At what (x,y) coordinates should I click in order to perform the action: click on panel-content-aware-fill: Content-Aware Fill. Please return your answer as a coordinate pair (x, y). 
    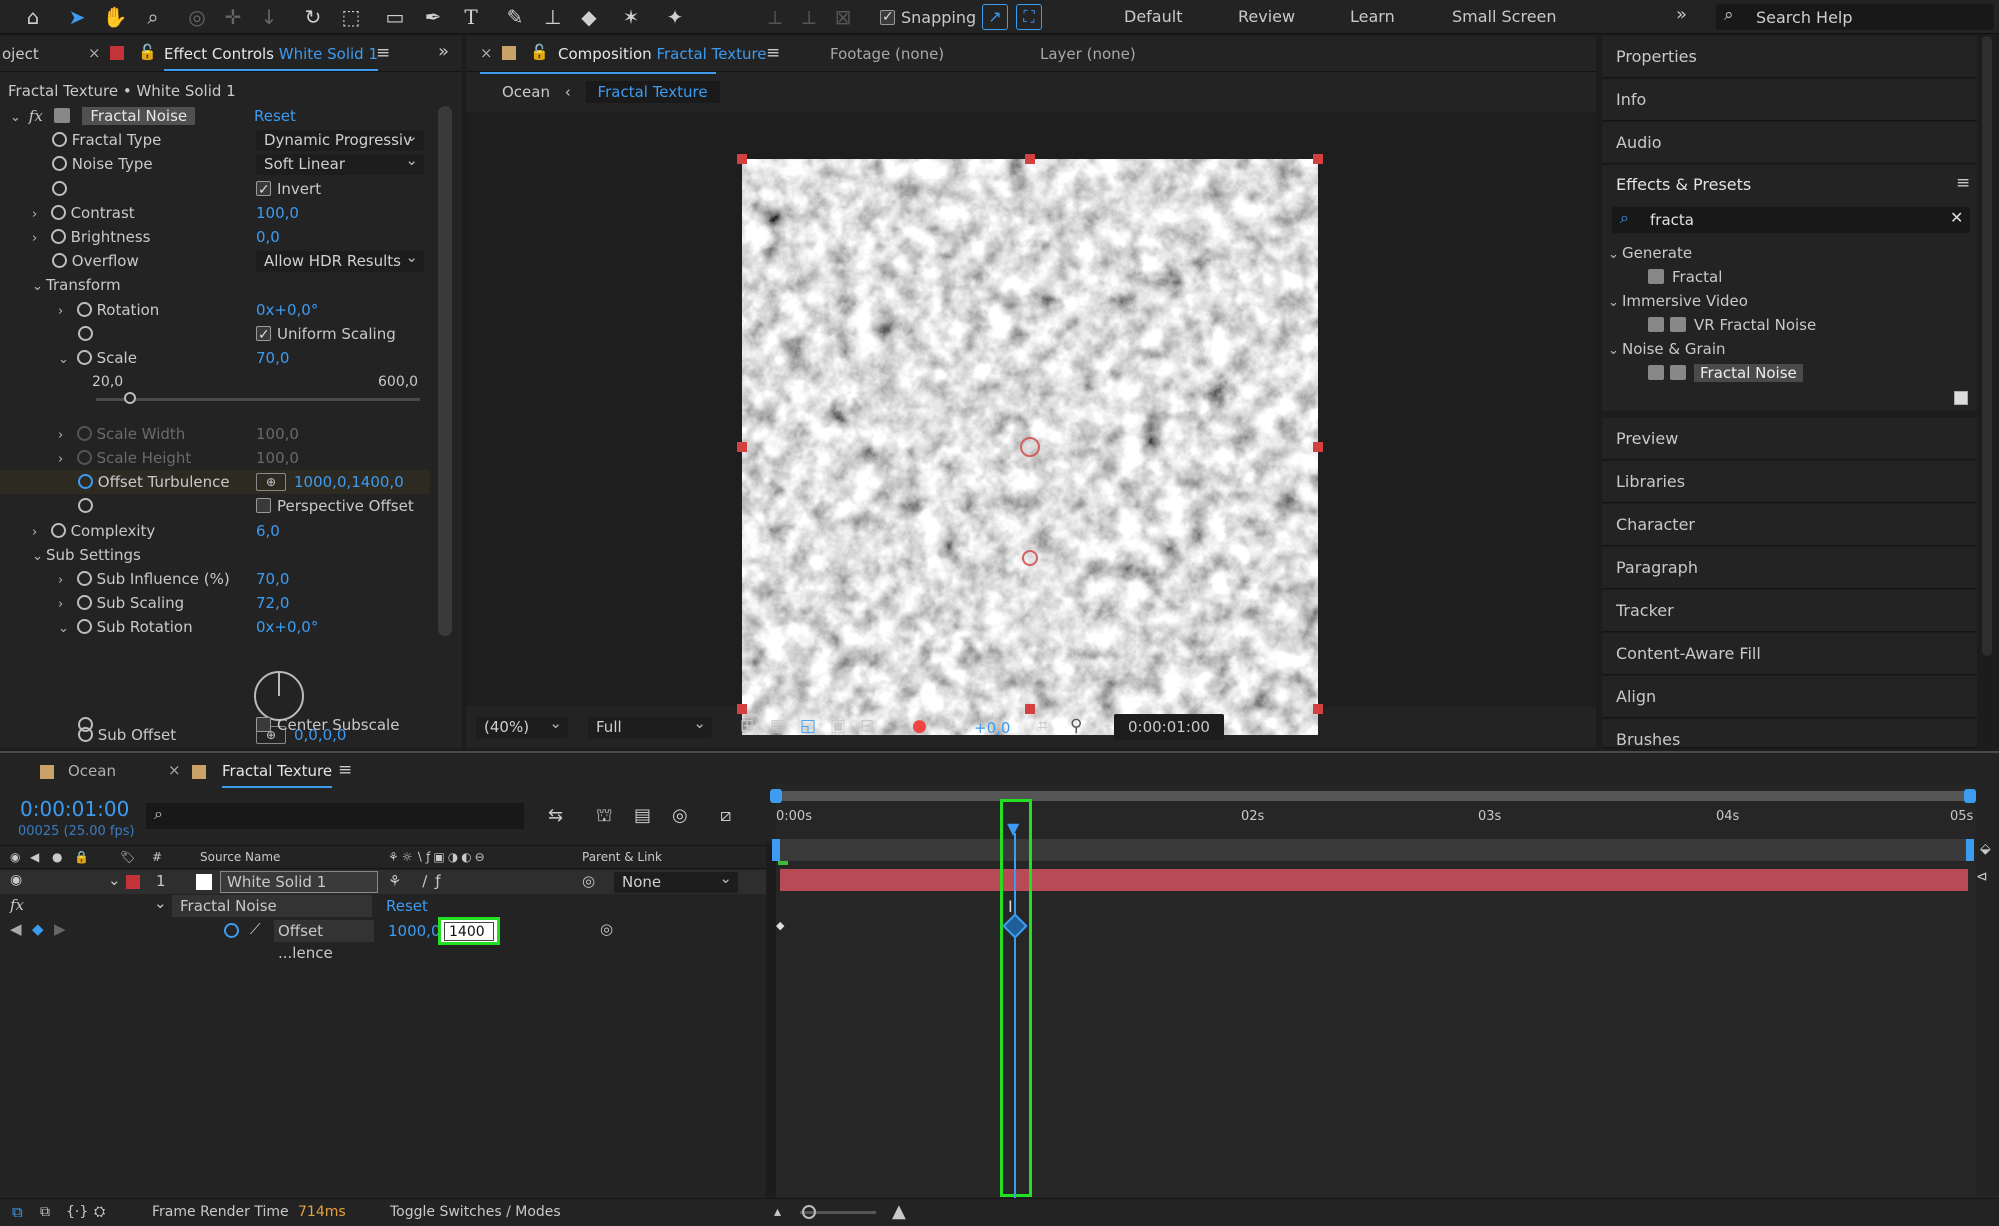
    Looking at the image, I should click on (1789, 654).